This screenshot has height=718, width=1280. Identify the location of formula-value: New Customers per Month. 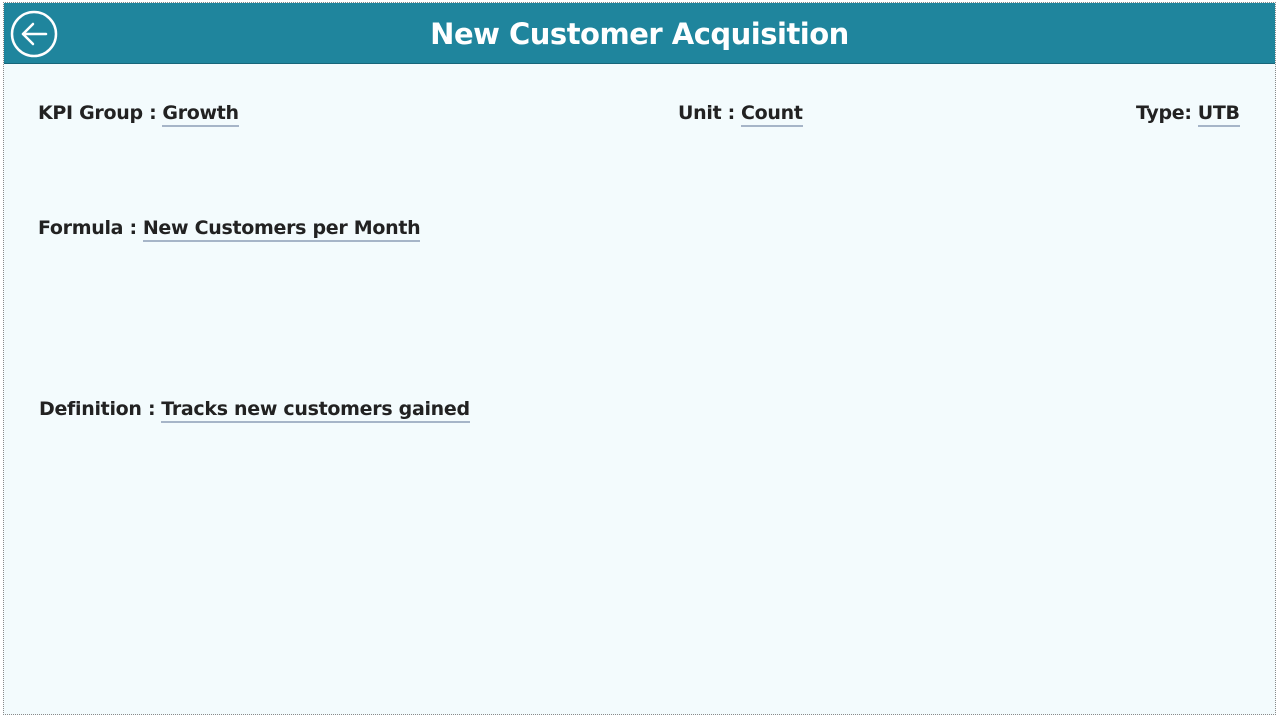
(281, 229).